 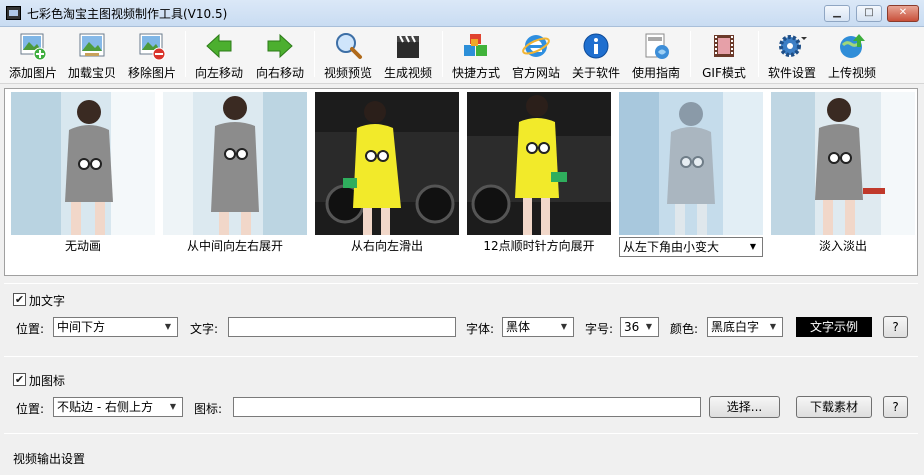 I want to click on caption-slide-right-to-left: 从右向左滑出, so click(x=386, y=246).